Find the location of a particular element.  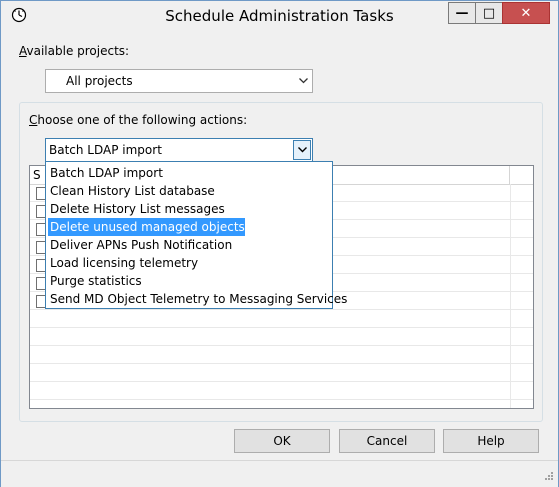

ok-button: OK is located at coordinates (282, 441).